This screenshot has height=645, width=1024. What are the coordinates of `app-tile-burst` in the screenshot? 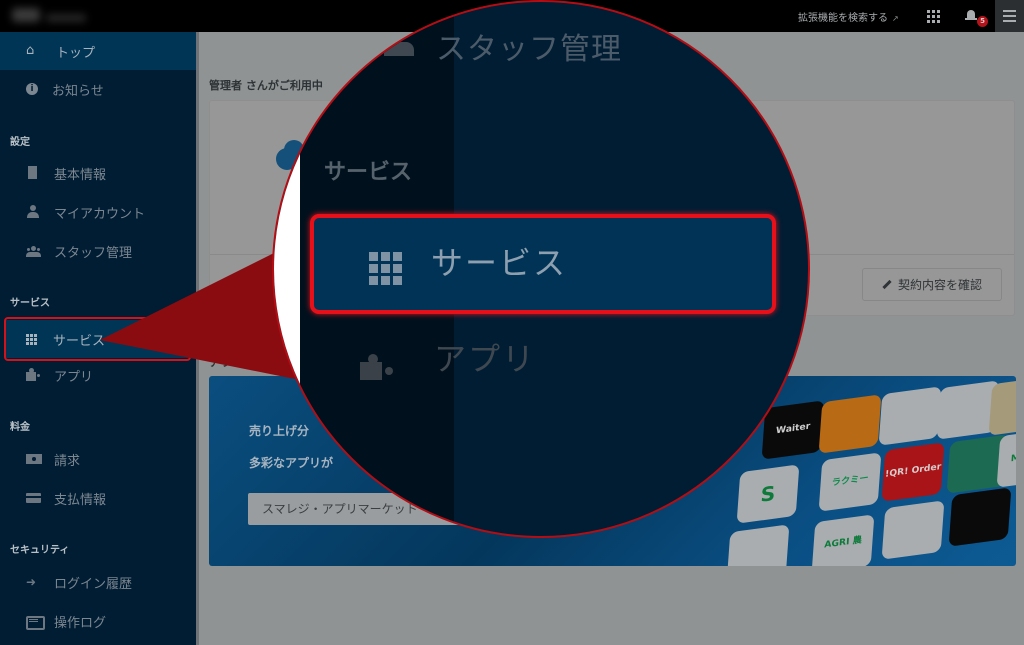 It's located at (913, 530).